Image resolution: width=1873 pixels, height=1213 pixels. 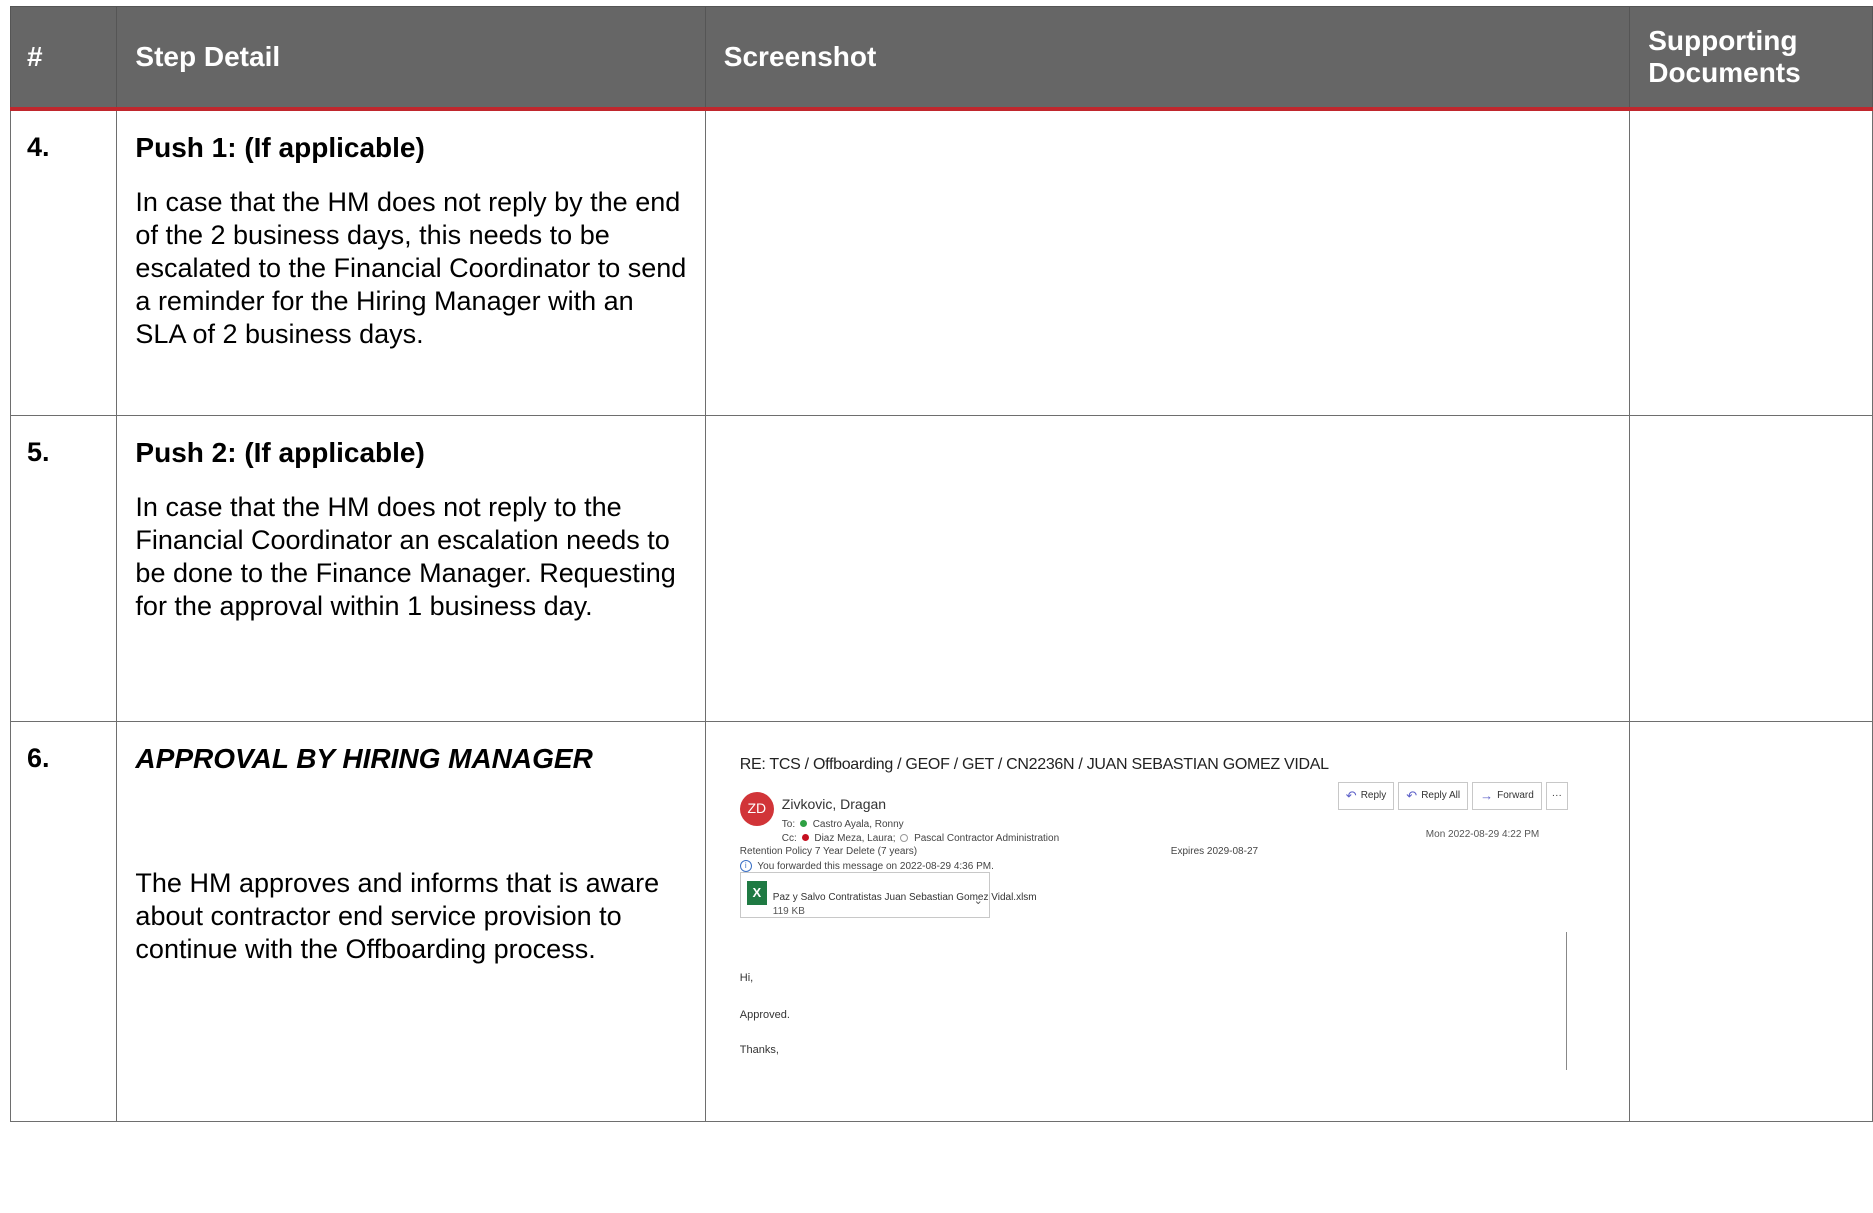 I want to click on forward-label: Forward, so click(x=1515, y=795).